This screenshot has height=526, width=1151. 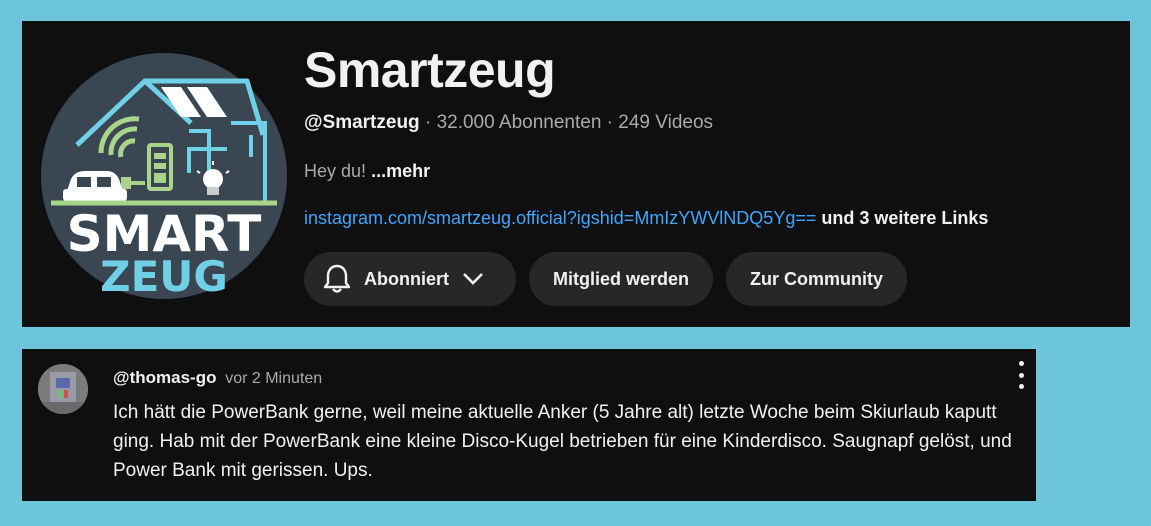 I want to click on channel-actions: Abonniert Mitglied werden Zur Community, so click(x=606, y=279).